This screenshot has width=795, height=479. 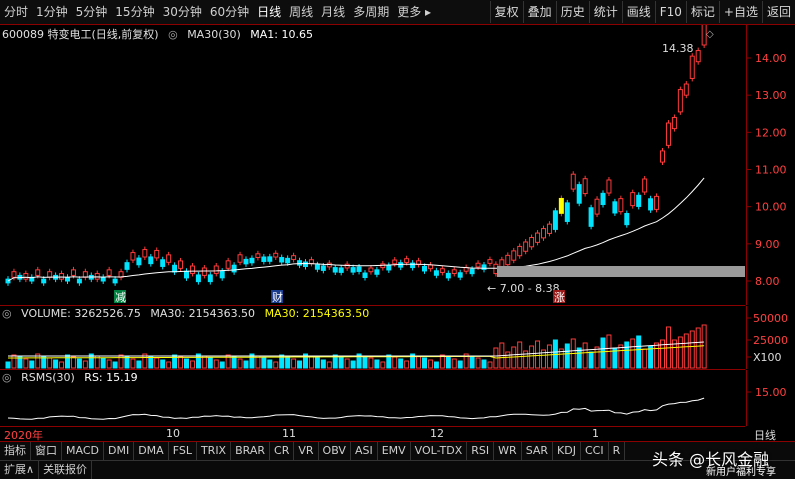 I want to click on indicator-tab-13: VOL-TDX, so click(x=439, y=451).